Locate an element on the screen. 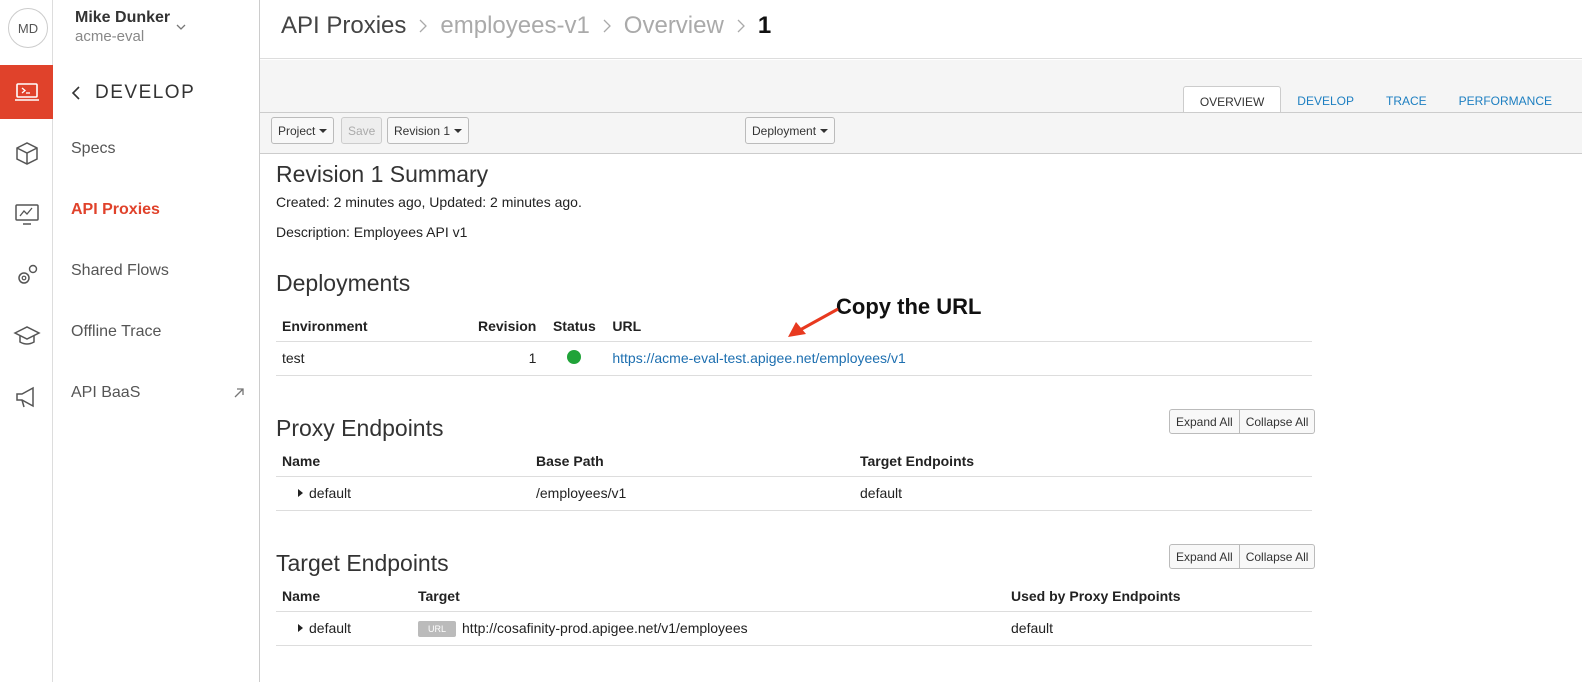  col-target-endpoints: Target Endpoints is located at coordinates (1083, 461).